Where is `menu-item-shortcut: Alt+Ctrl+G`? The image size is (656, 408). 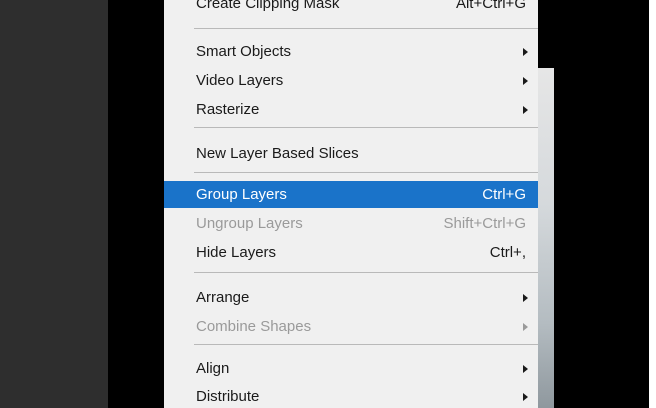
menu-item-shortcut: Alt+Ctrl+G is located at coordinates (490, 6).